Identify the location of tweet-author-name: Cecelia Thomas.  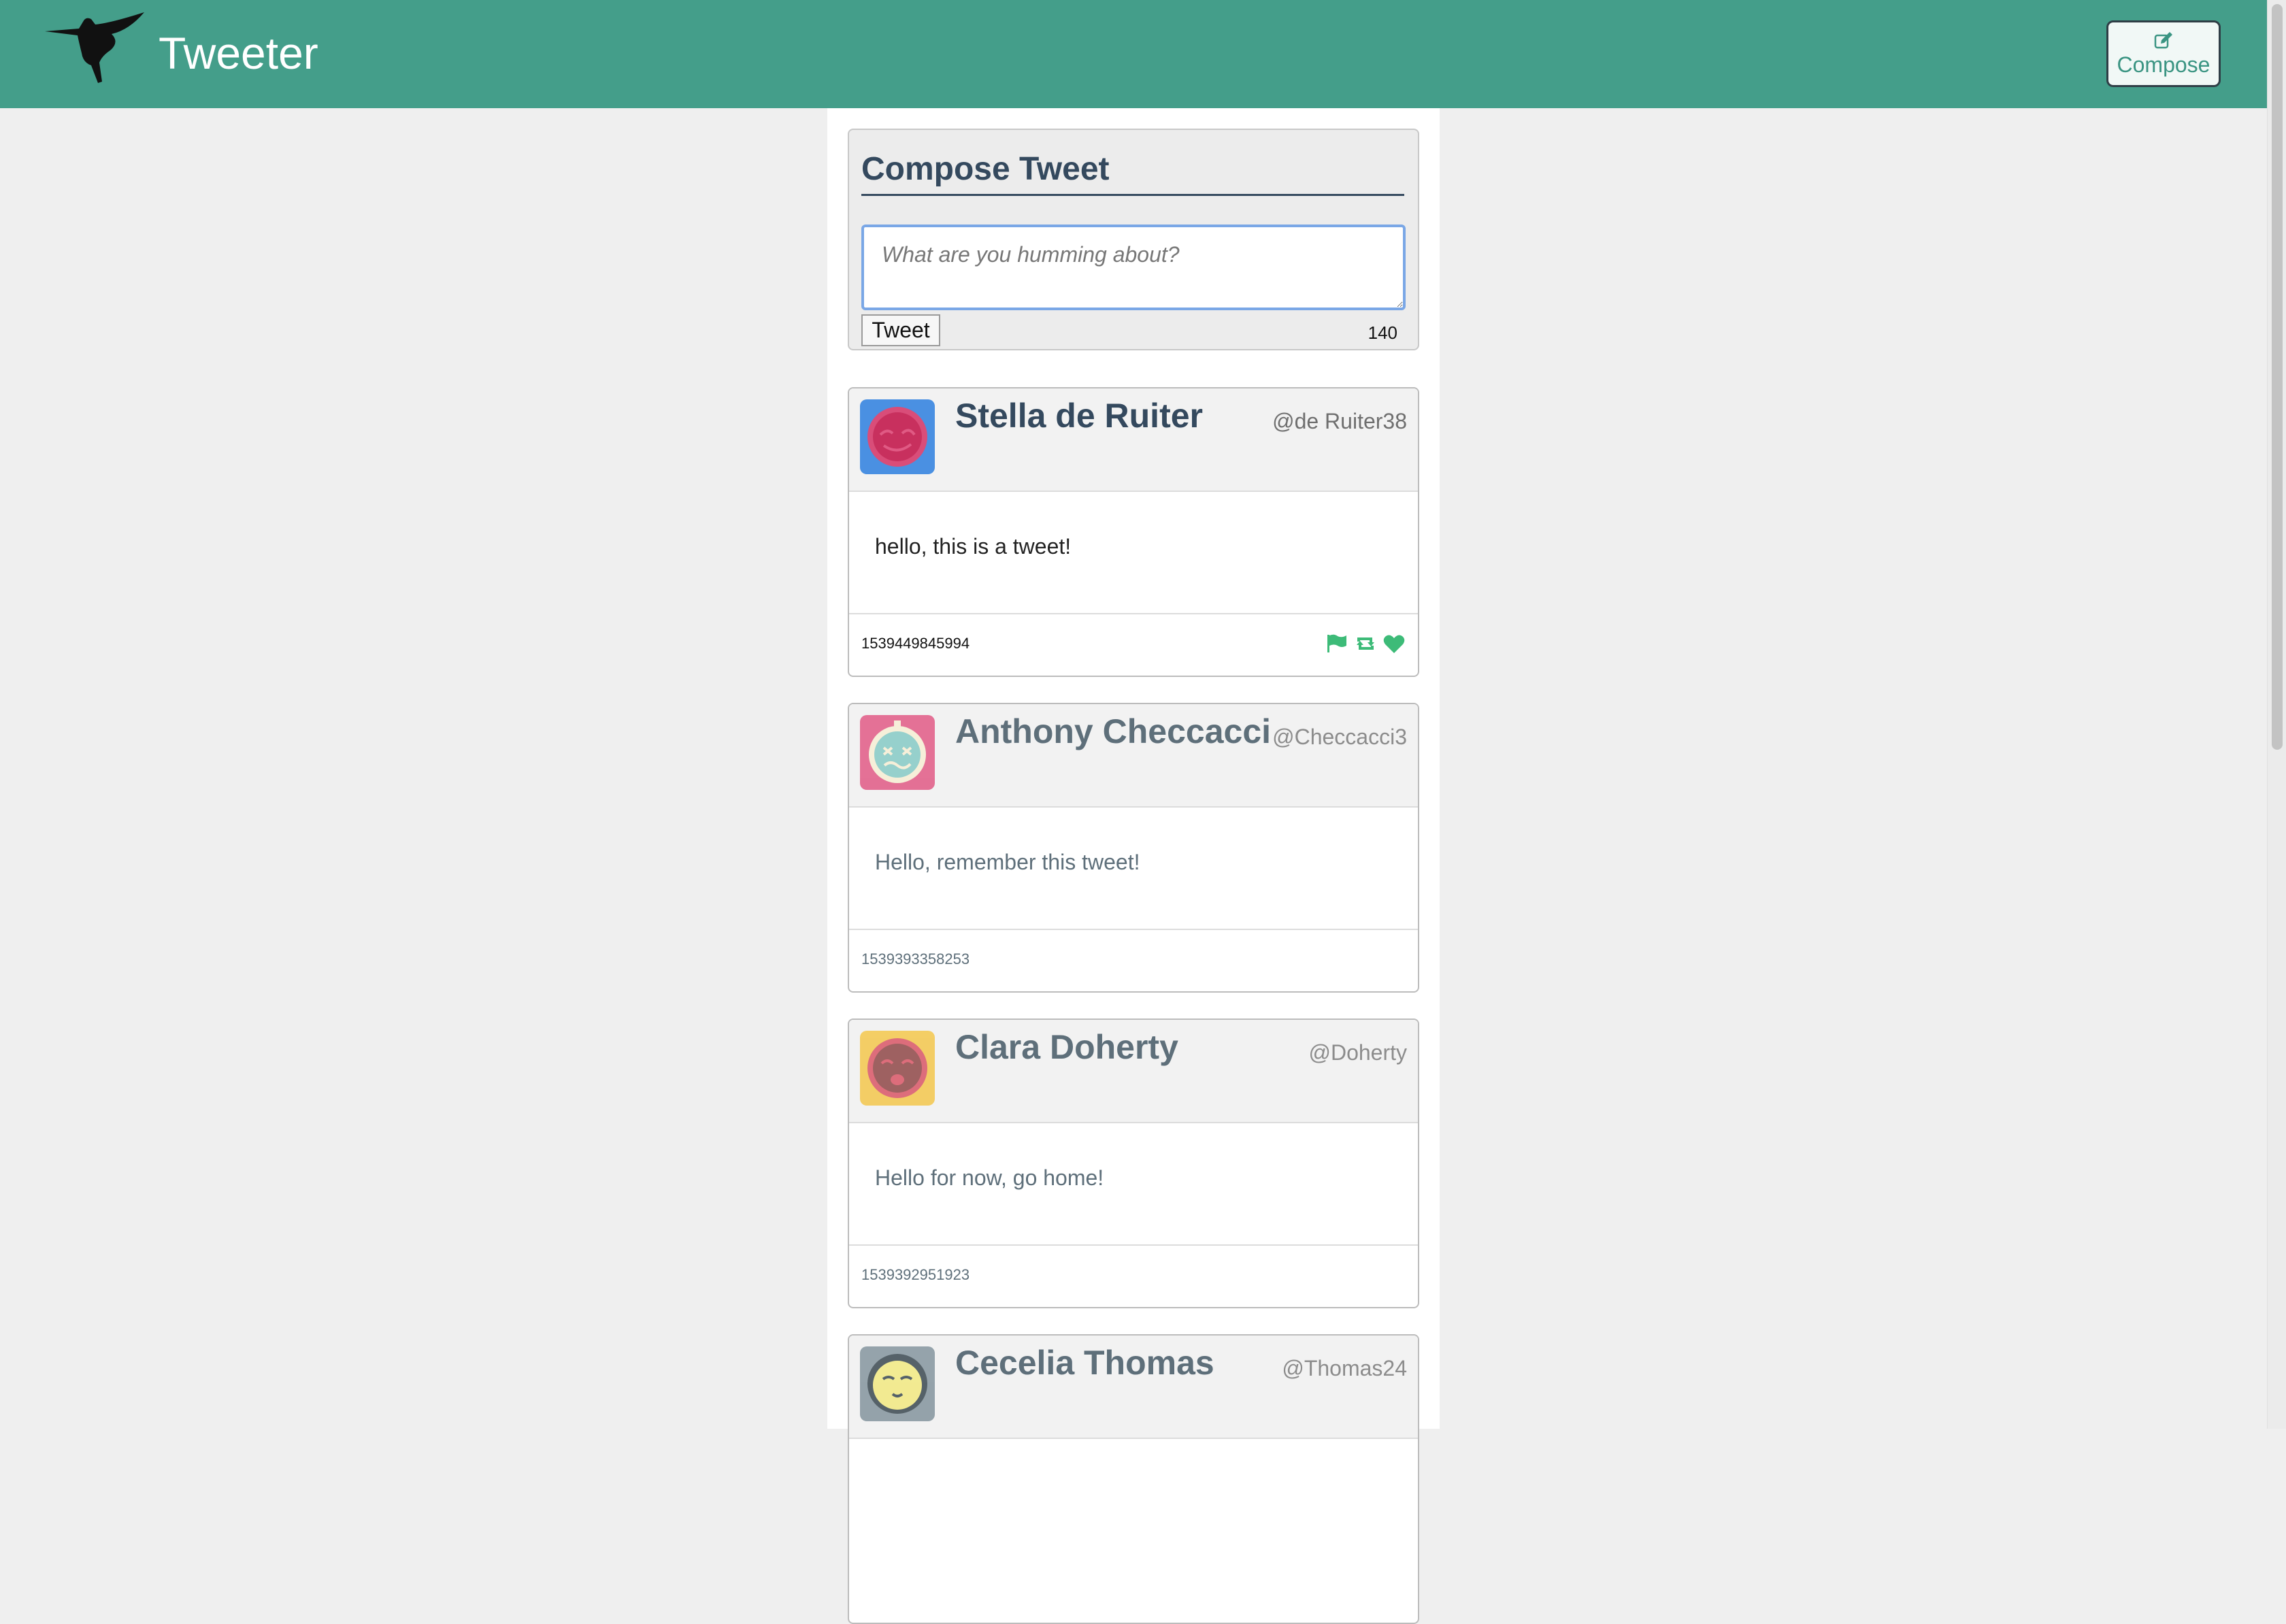
(1084, 1363).